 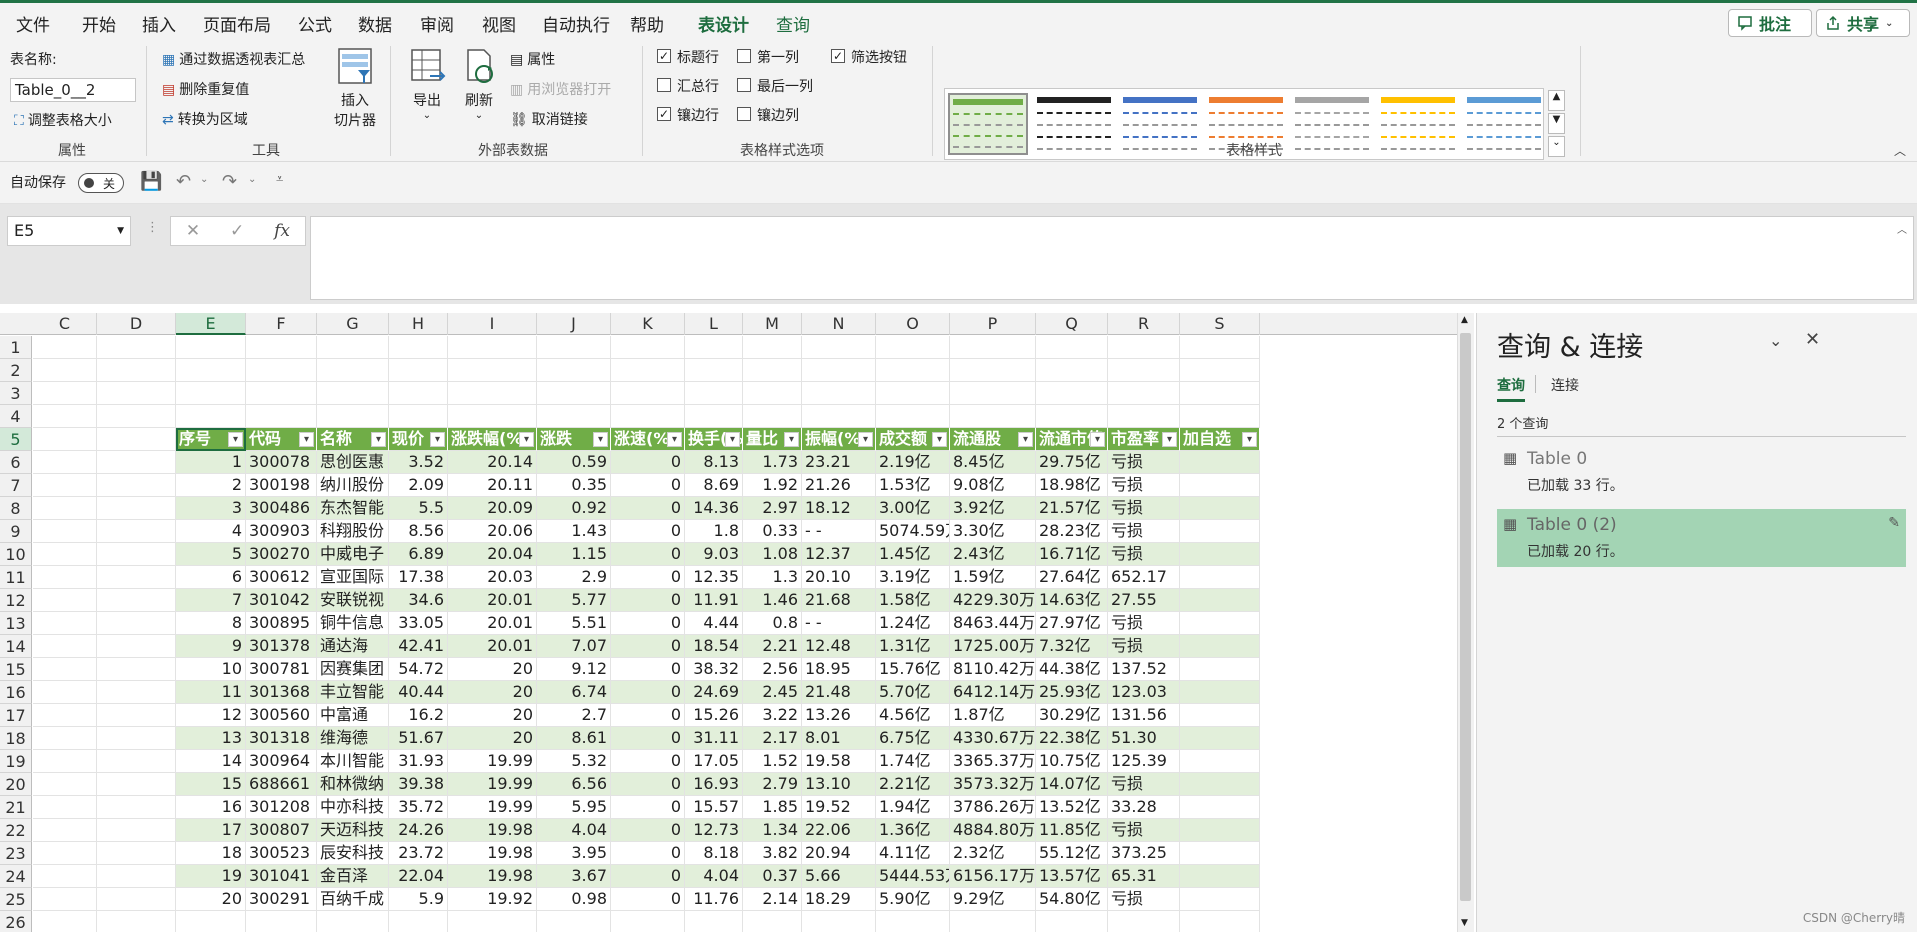 I want to click on table-cell: 51.67, so click(x=418, y=738).